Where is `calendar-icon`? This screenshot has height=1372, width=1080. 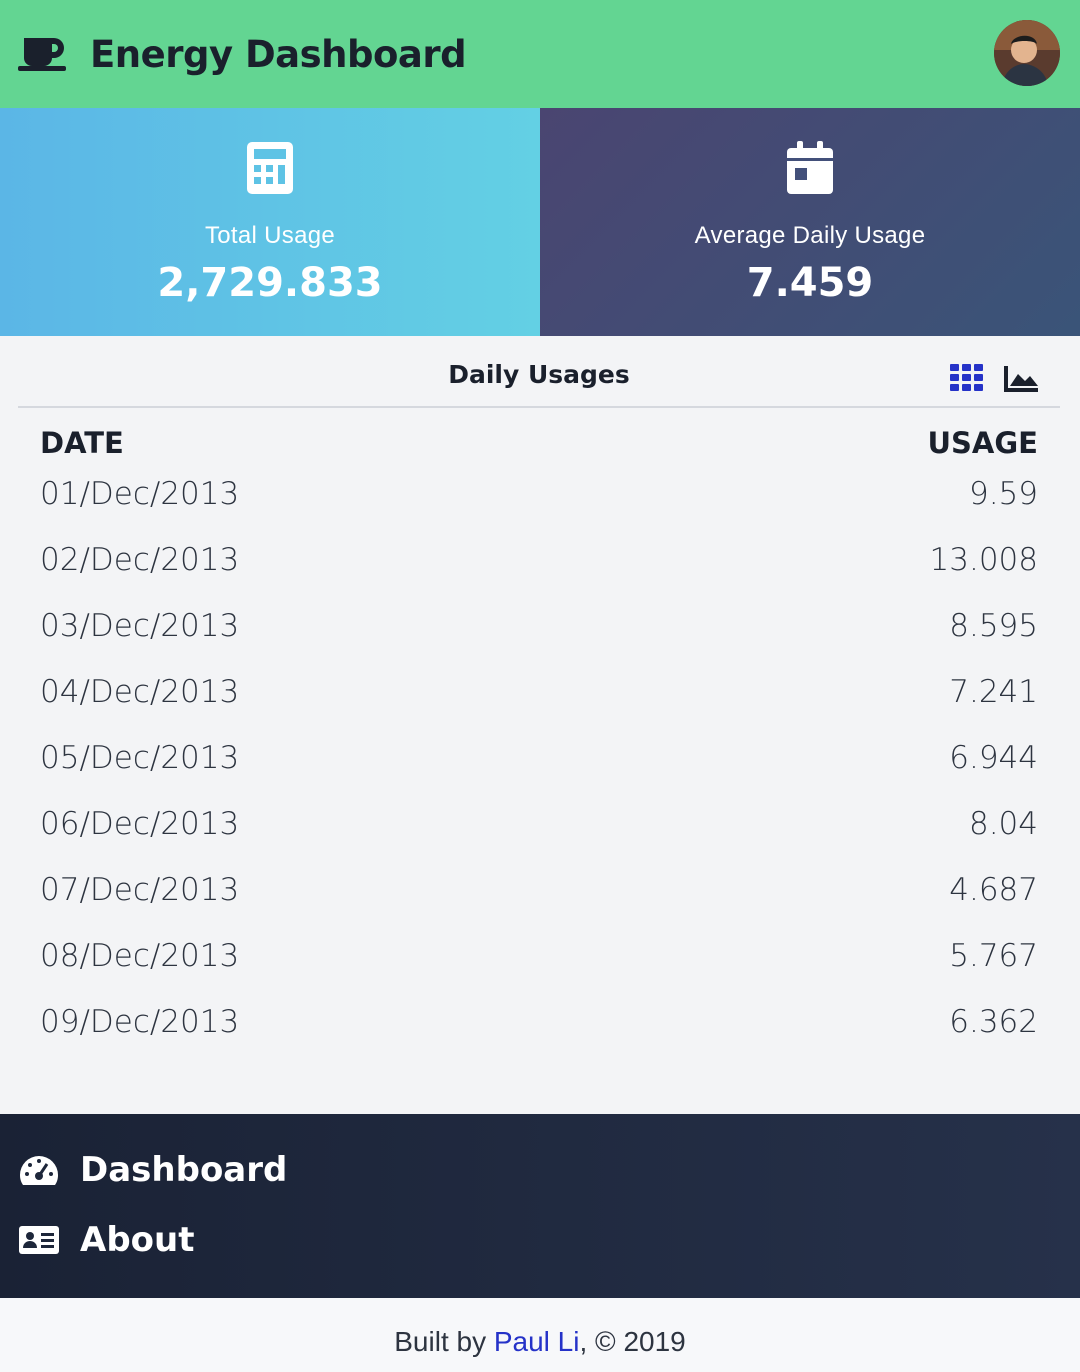
calendar-icon is located at coordinates (810, 168).